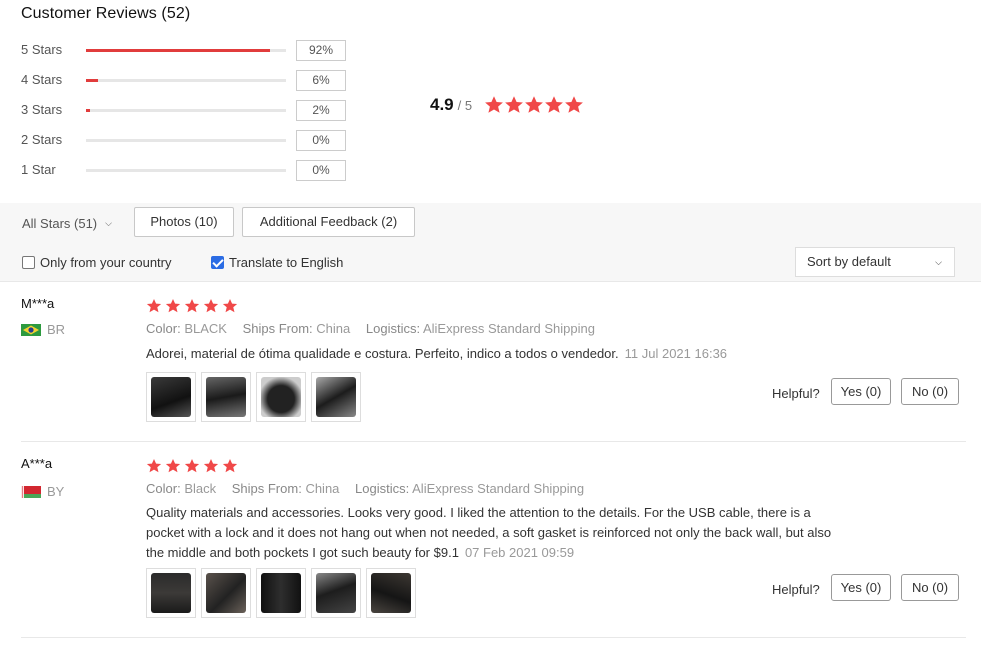 Image resolution: width=981 pixels, height=649 pixels. Describe the element at coordinates (42, 49) in the screenshot. I see `histogram-label: 5 Stars` at that location.